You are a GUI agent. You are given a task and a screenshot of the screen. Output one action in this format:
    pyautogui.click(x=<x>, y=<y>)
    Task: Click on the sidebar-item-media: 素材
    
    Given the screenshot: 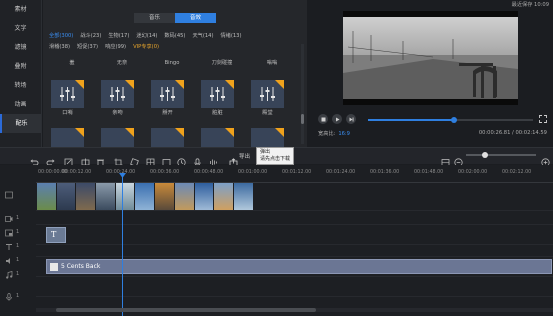 What is the action you would take?
    pyautogui.click(x=20, y=9)
    